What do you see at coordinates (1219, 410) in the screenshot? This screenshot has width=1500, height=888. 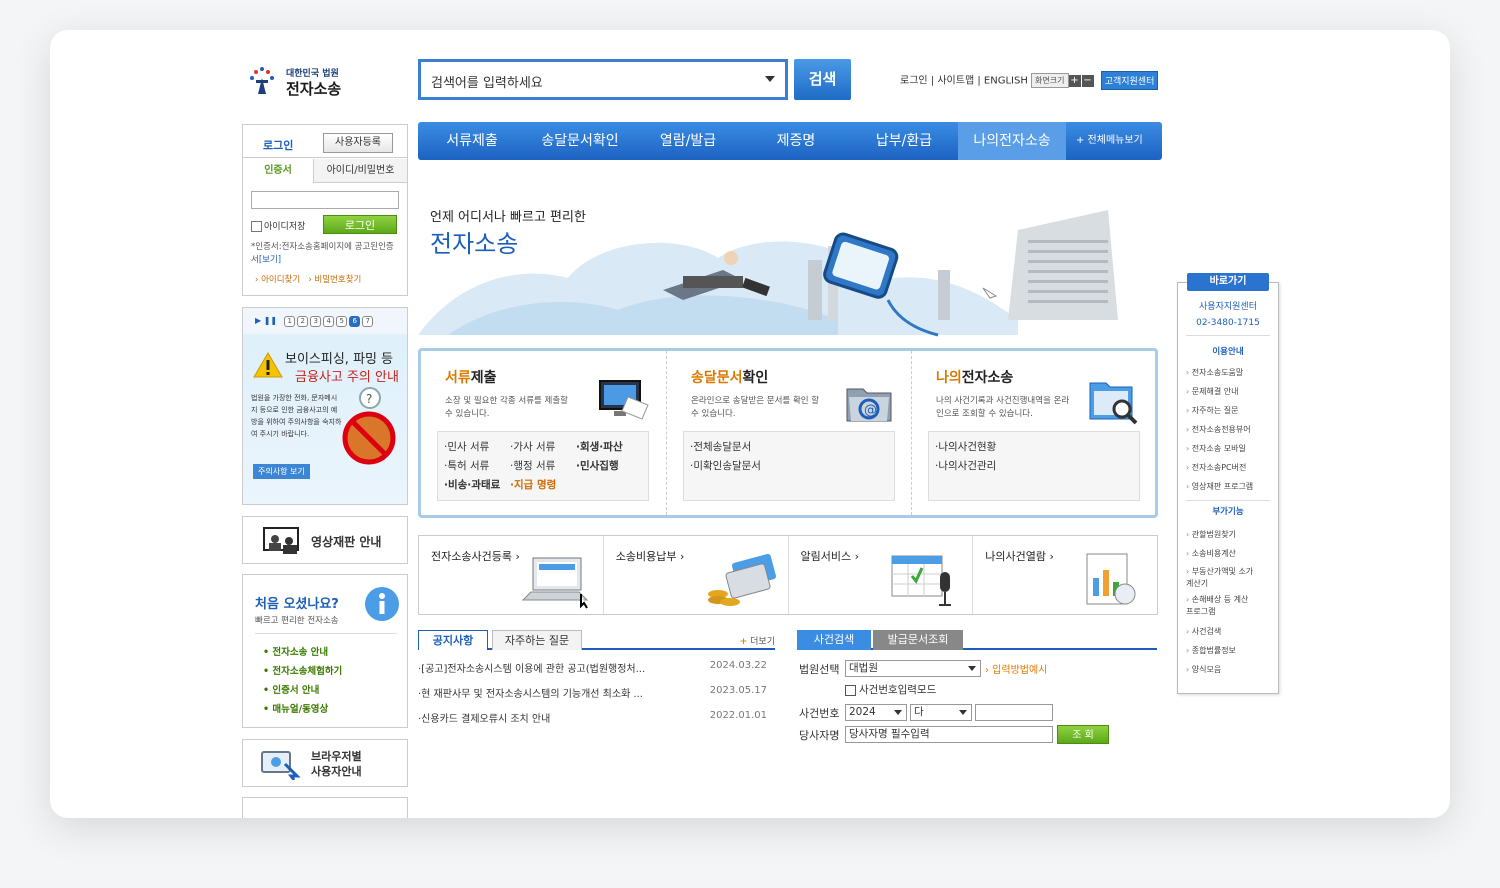 I see `quick-link: 자주하는 질문` at bounding box center [1219, 410].